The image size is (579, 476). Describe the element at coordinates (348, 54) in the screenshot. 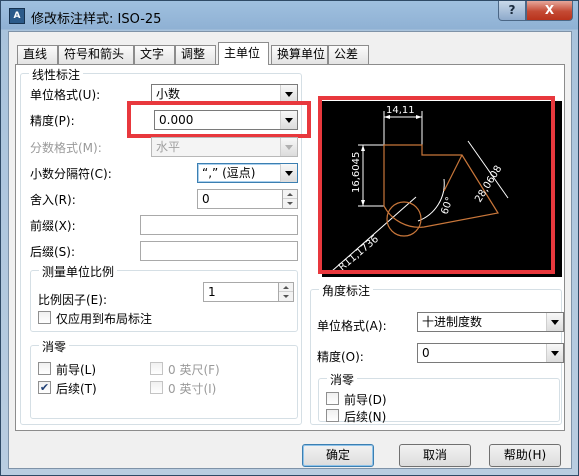

I see `tab-tolerances: 公差` at that location.